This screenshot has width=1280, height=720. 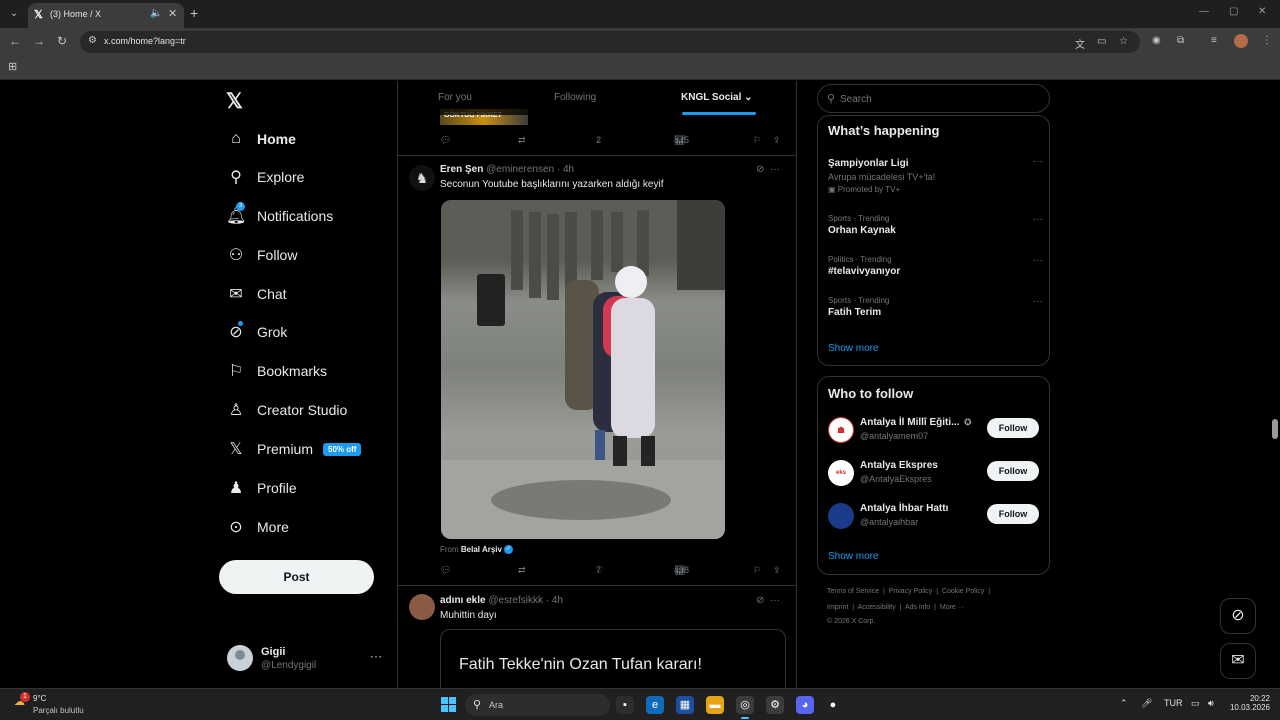 I want to click on tab-kngl-social: KNGL Social ⌄, so click(x=717, y=97).